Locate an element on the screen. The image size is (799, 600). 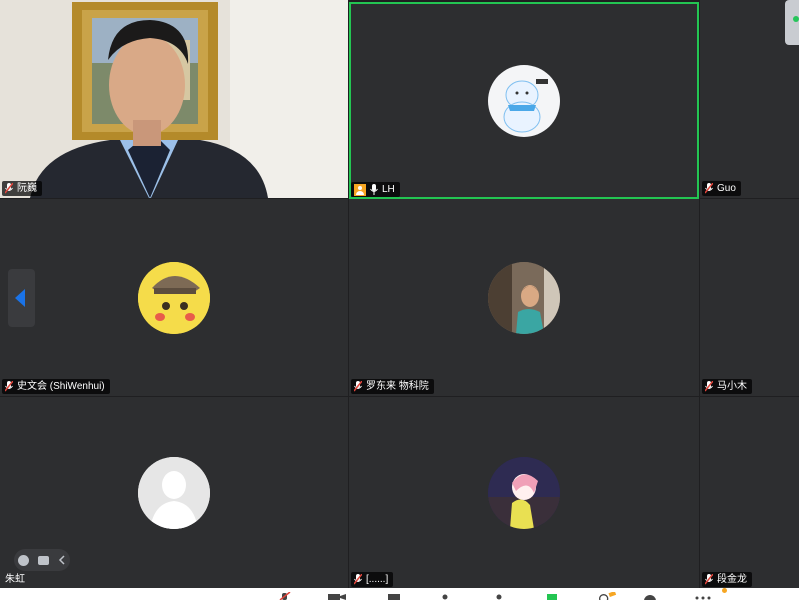
participant-name-tag: 马小木 is located at coordinates (727, 386).